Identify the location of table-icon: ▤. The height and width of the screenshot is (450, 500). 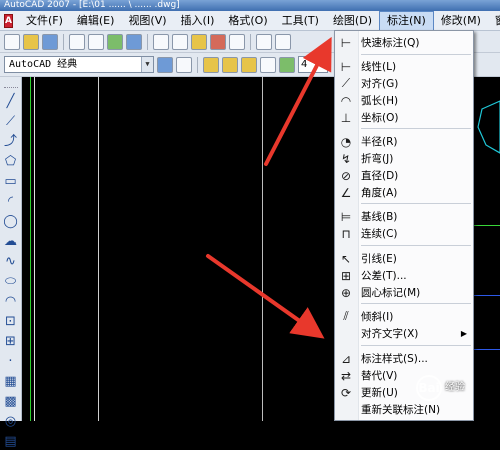
(11, 442).